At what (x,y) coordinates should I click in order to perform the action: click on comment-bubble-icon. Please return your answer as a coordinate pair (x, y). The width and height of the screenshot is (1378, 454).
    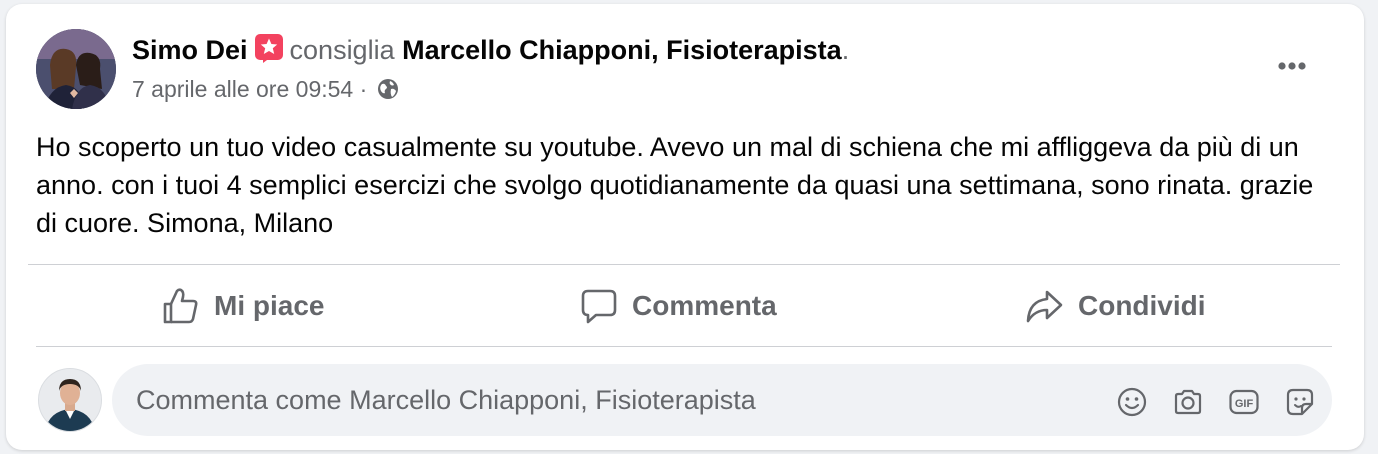
    Looking at the image, I should click on (599, 306).